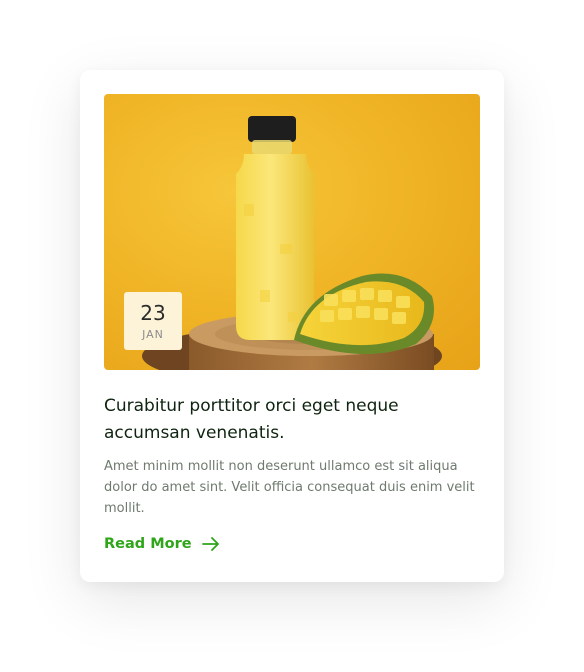 This screenshot has height=672, width=584. What do you see at coordinates (153, 313) in the screenshot?
I see `date-day: 23` at bounding box center [153, 313].